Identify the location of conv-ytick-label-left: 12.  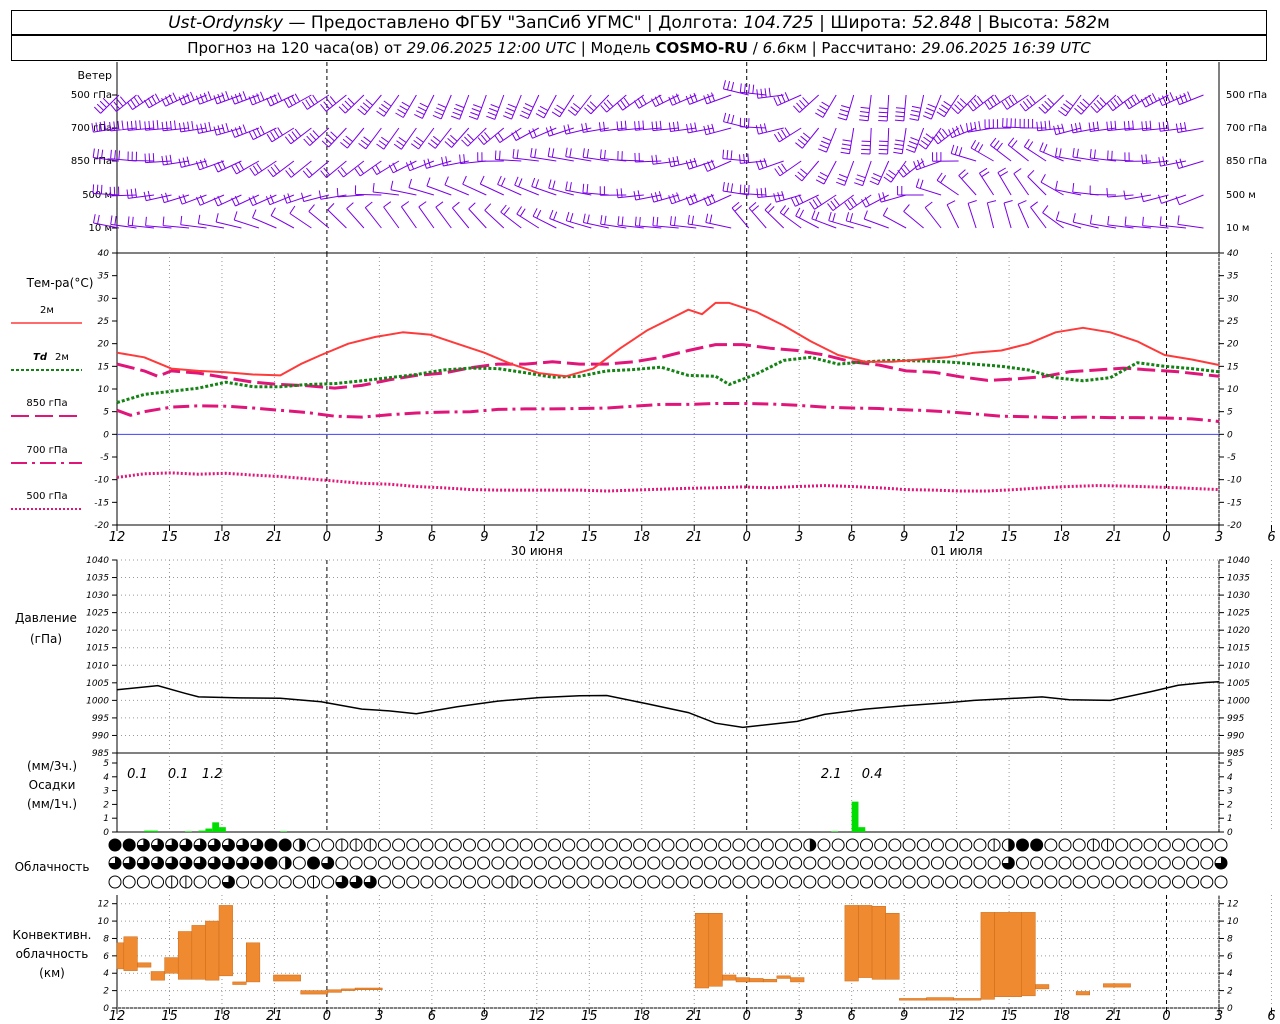
(104, 905).